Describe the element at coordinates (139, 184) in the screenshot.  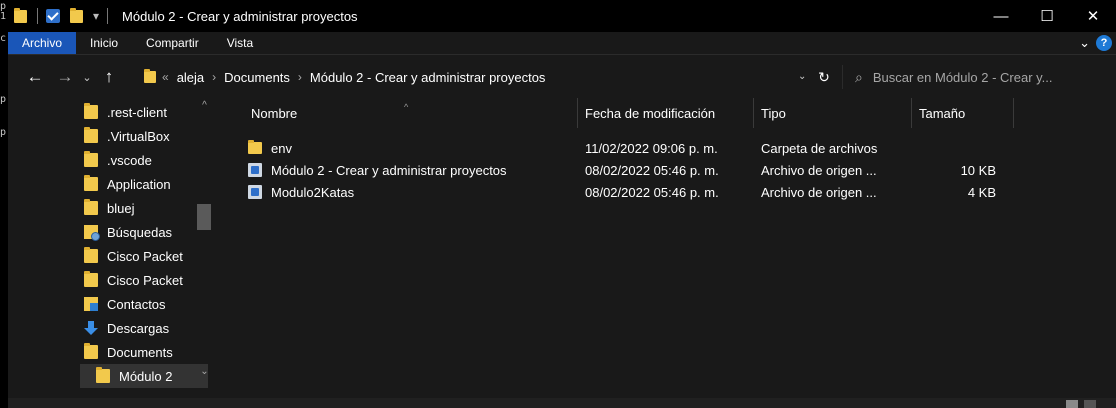
I see `nav-item-label: Application` at that location.